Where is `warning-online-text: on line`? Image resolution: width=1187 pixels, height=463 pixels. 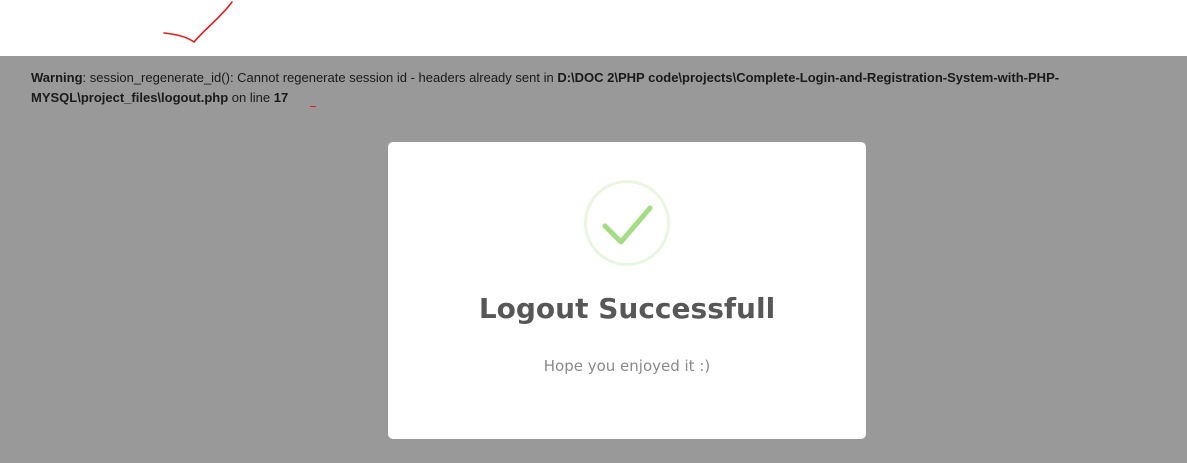 warning-online-text: on line is located at coordinates (251, 97).